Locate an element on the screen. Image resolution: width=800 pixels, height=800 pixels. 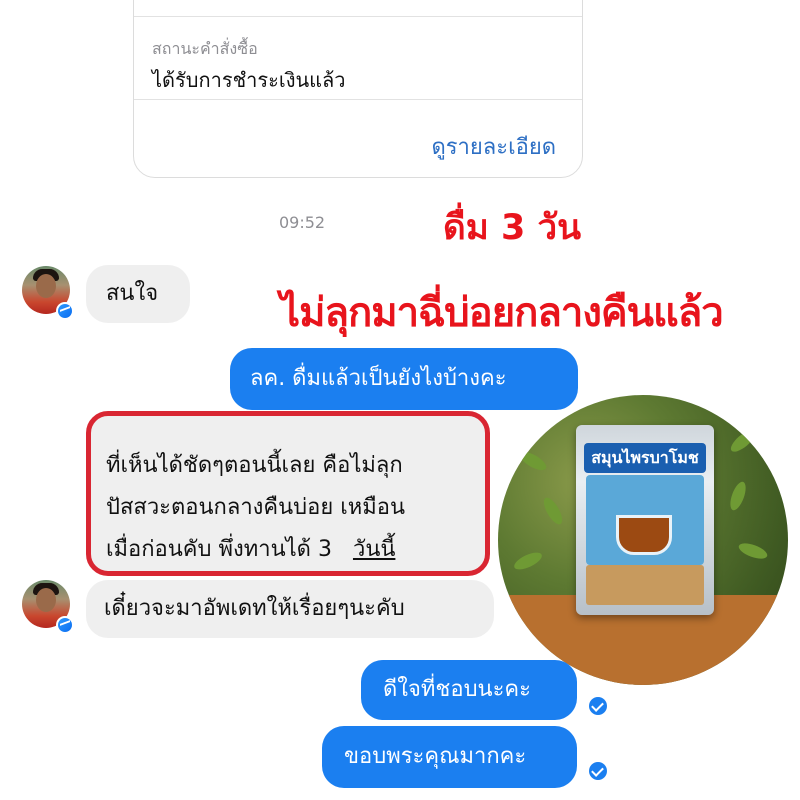
outgoing-message: ลค. ดื่มแล้วเป็นยังไงบ้างคะ is located at coordinates (404, 379).